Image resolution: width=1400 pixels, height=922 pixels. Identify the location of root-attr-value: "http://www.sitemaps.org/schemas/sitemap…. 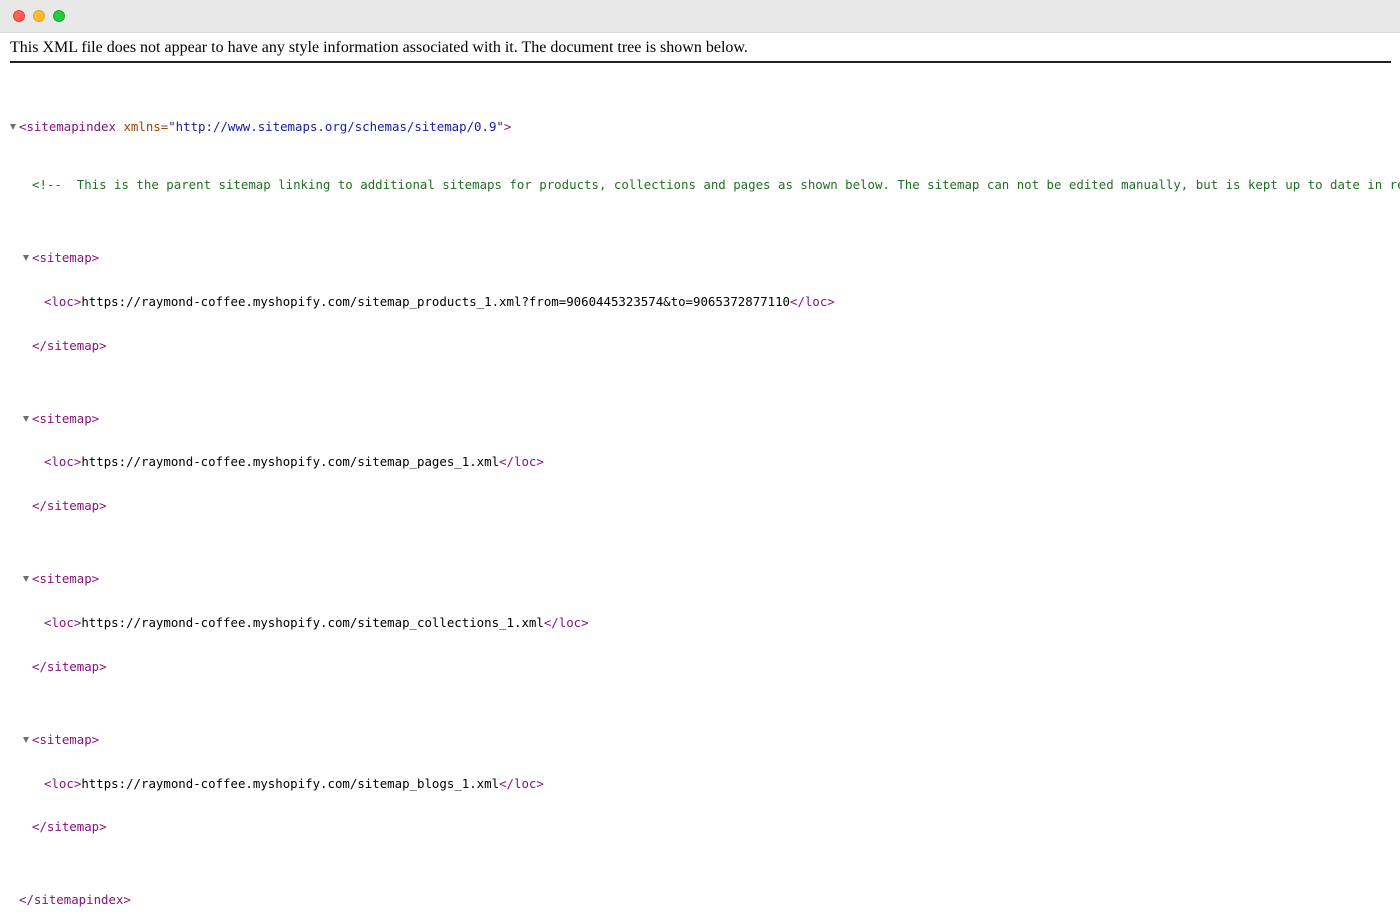
(336, 126).